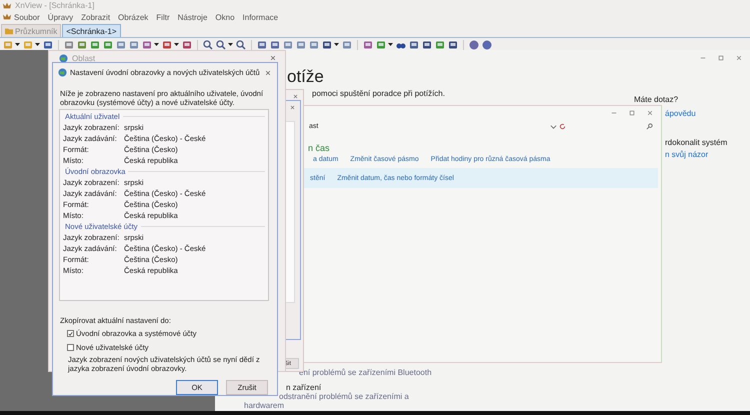 This screenshot has width=750, height=415. Describe the element at coordinates (193, 17) in the screenshot. I see `menu-item: Nástroje` at that location.